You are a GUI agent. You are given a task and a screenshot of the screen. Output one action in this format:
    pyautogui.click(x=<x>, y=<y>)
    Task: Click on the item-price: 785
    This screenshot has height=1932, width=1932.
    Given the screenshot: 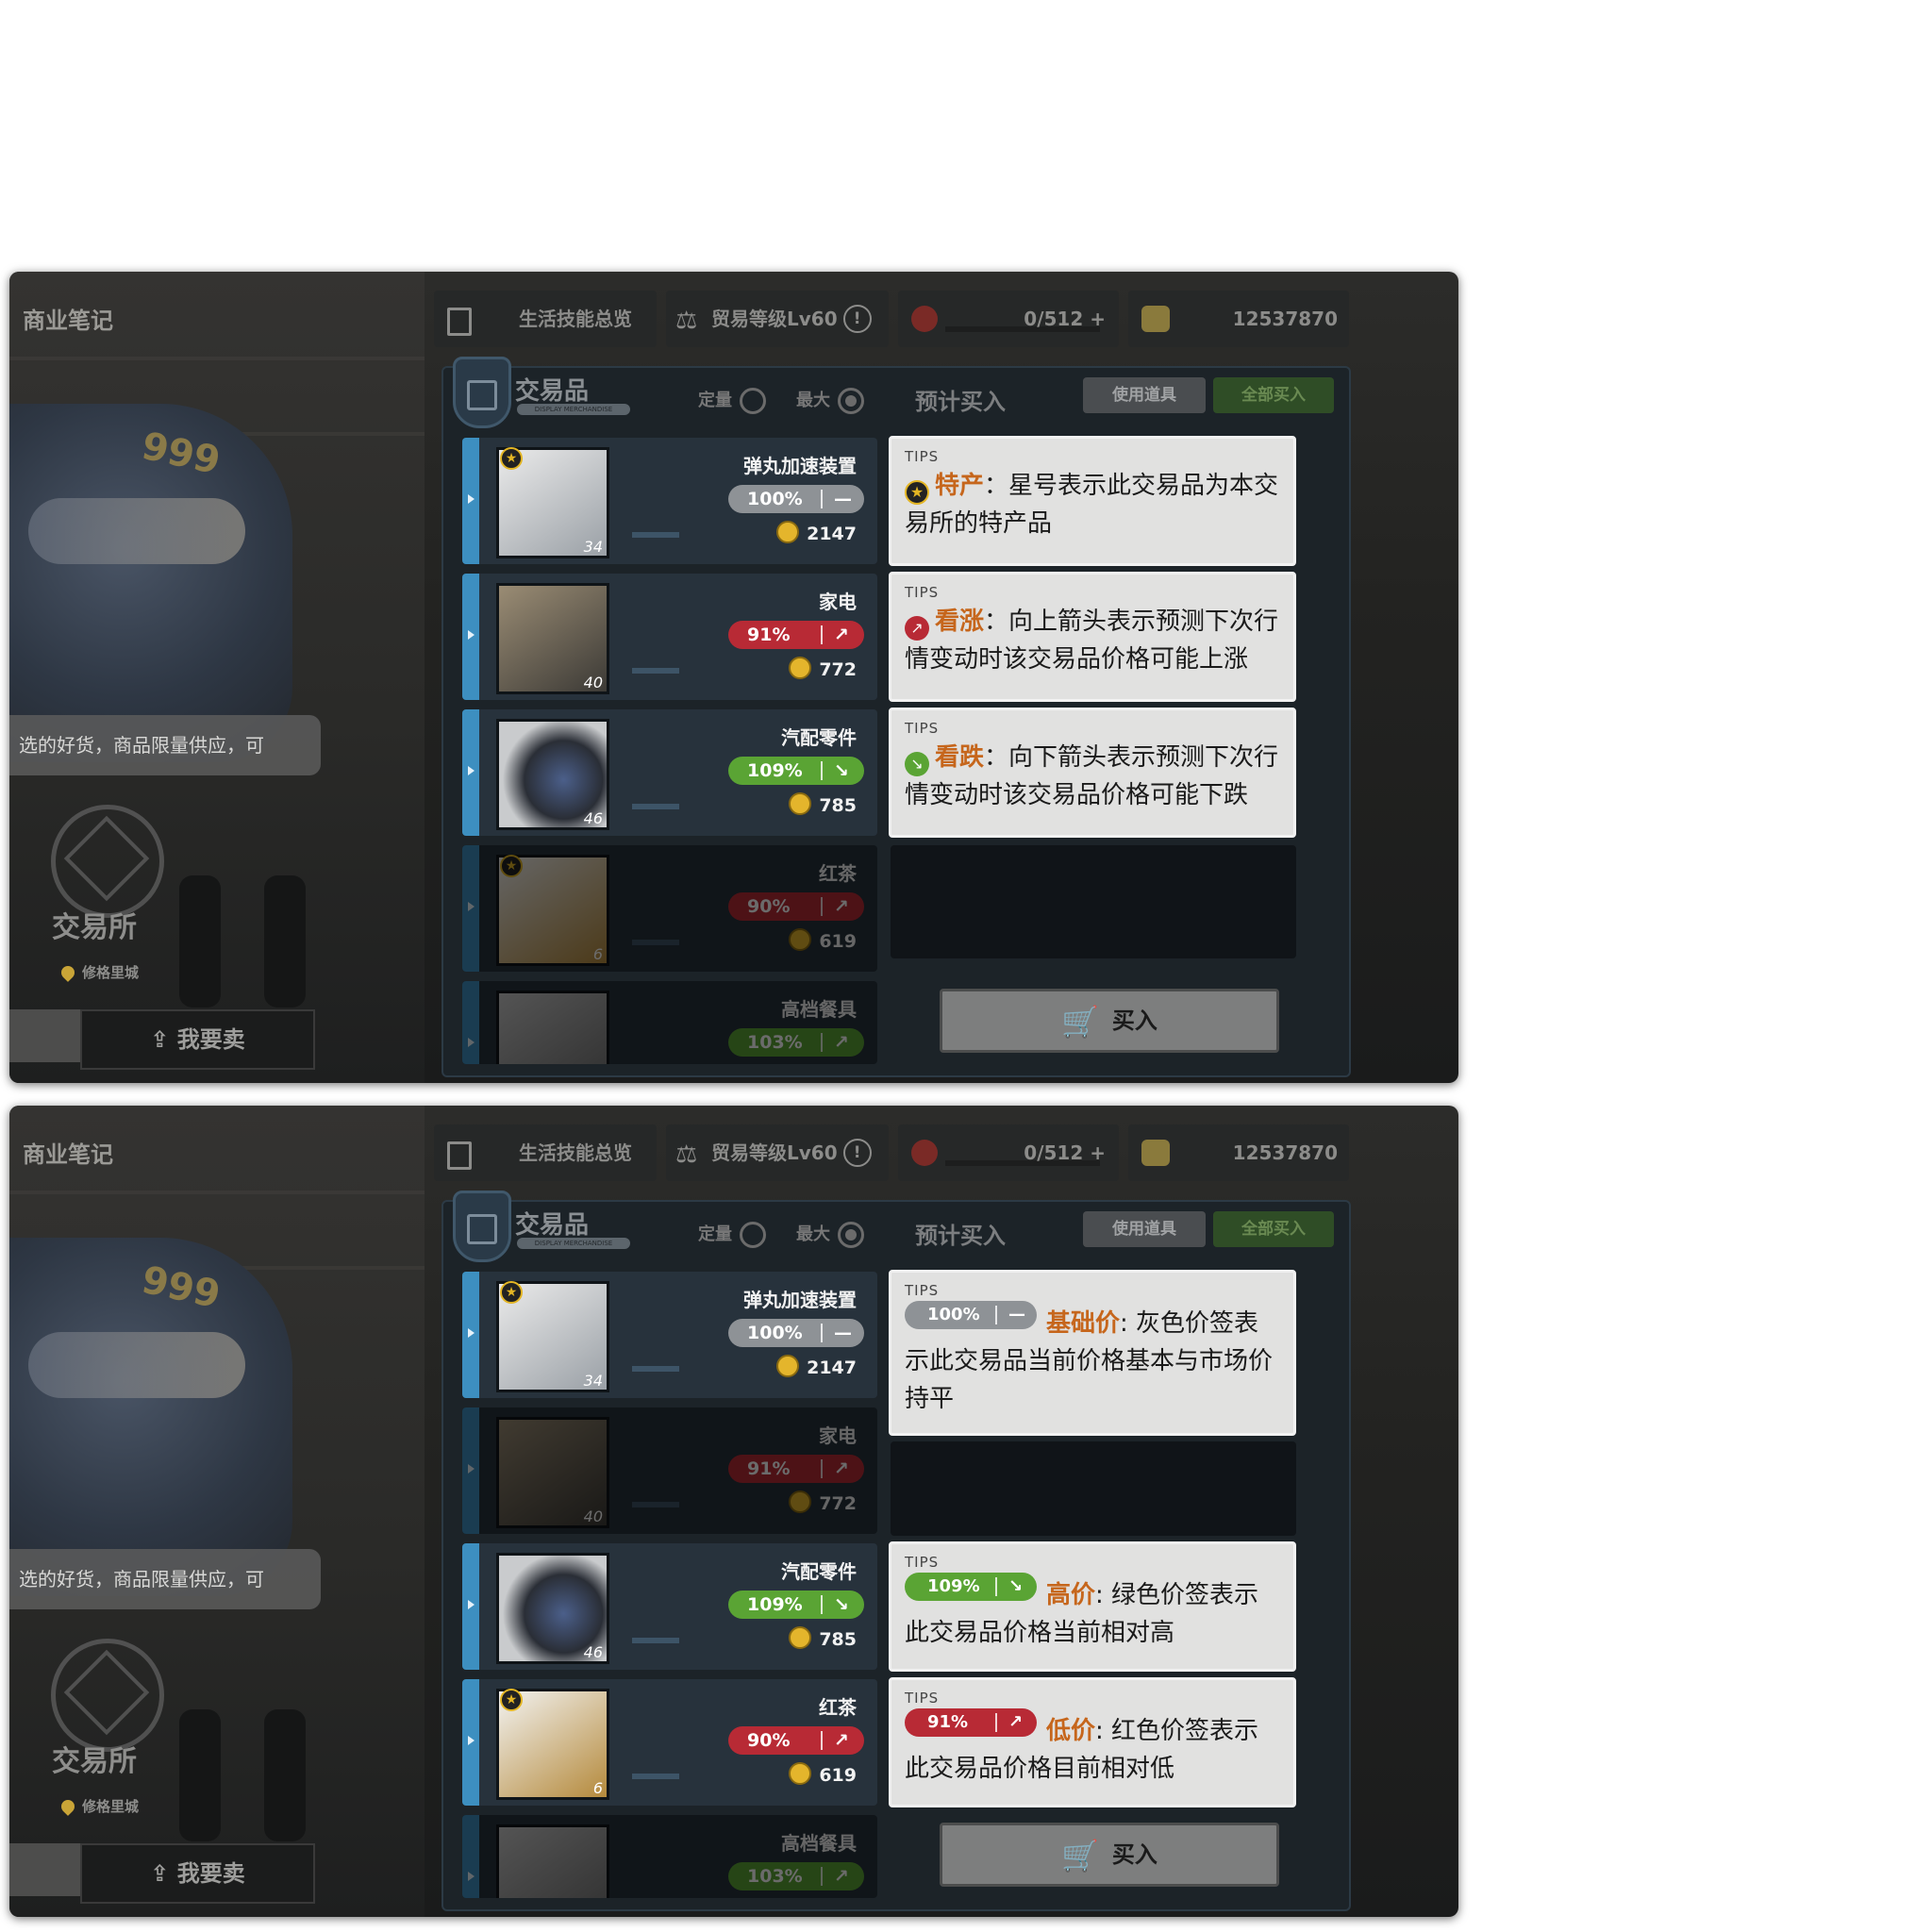 What is the action you would take?
    pyautogui.click(x=823, y=804)
    